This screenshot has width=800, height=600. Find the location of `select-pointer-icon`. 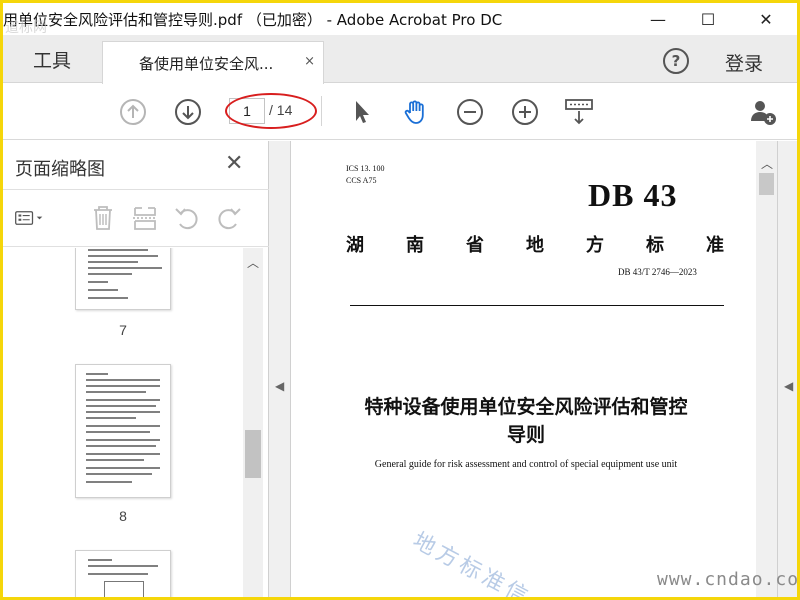

select-pointer-icon is located at coordinates (361, 112).